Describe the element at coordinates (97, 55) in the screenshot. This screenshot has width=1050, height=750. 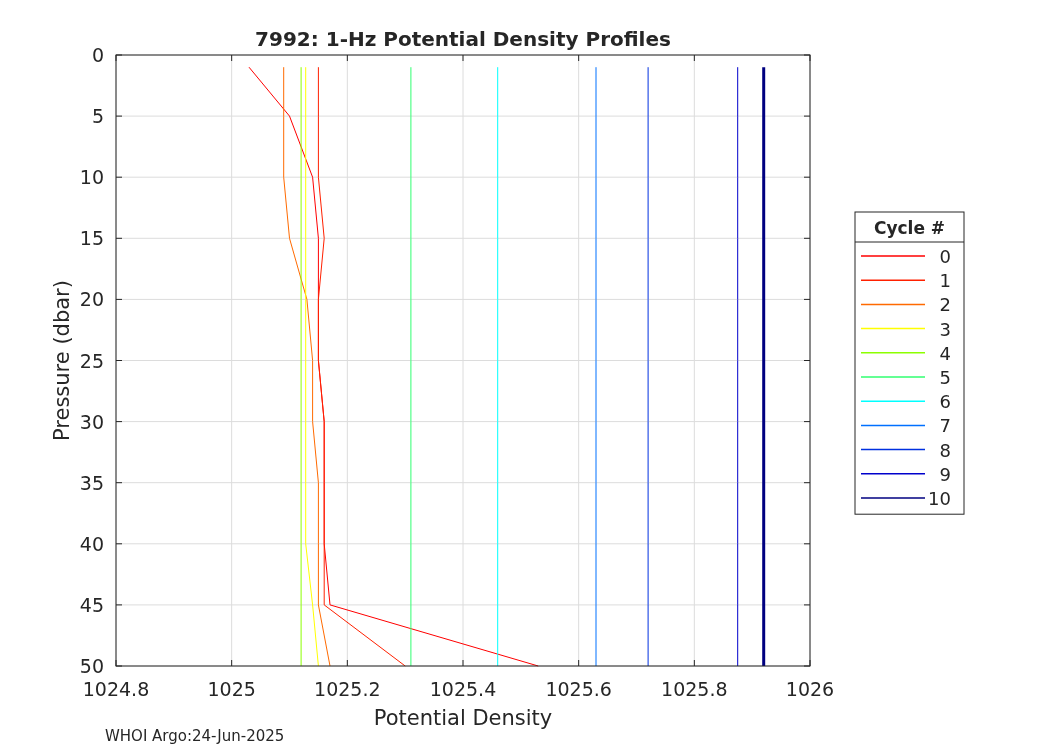
I see `y-tick-label: 0` at that location.